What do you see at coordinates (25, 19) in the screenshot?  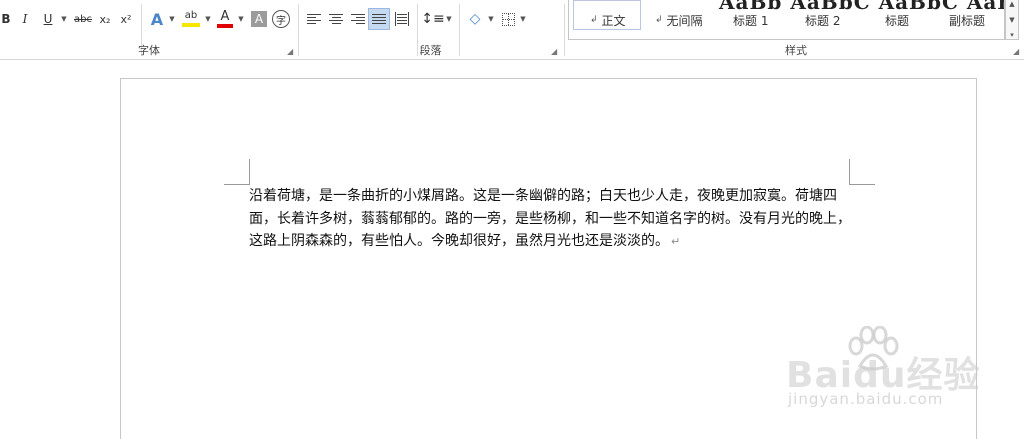 I see `italic-button: I` at bounding box center [25, 19].